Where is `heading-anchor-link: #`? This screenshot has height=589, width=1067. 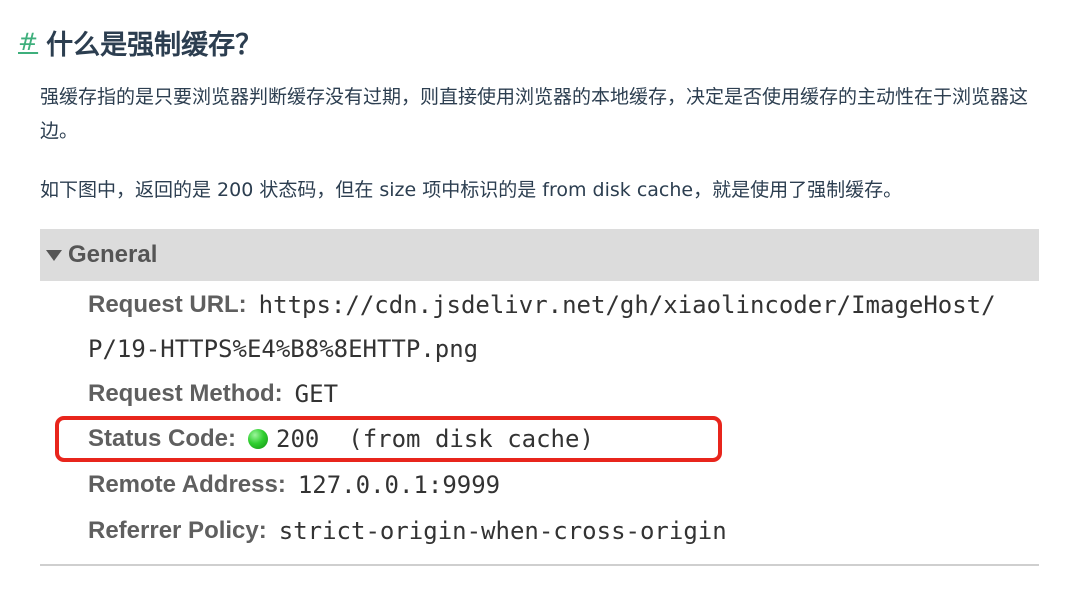 heading-anchor-link: # is located at coordinates (28, 42).